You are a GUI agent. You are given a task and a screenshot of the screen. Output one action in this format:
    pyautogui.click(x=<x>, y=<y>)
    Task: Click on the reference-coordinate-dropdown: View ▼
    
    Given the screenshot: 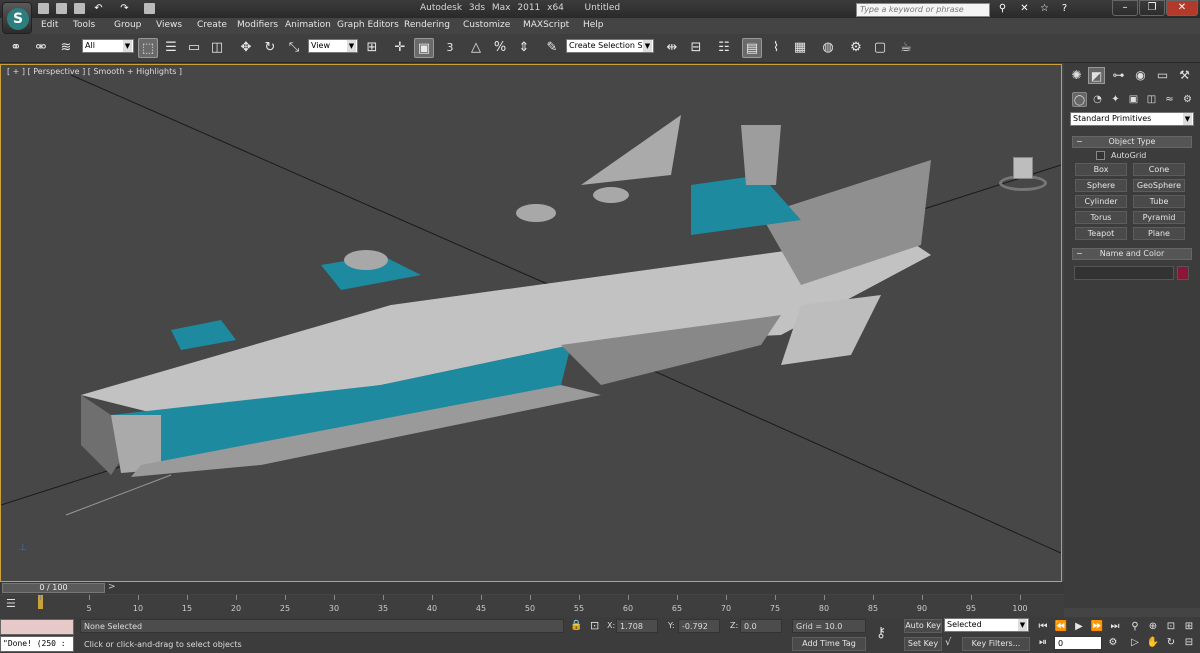 What is the action you would take?
    pyautogui.click(x=333, y=46)
    